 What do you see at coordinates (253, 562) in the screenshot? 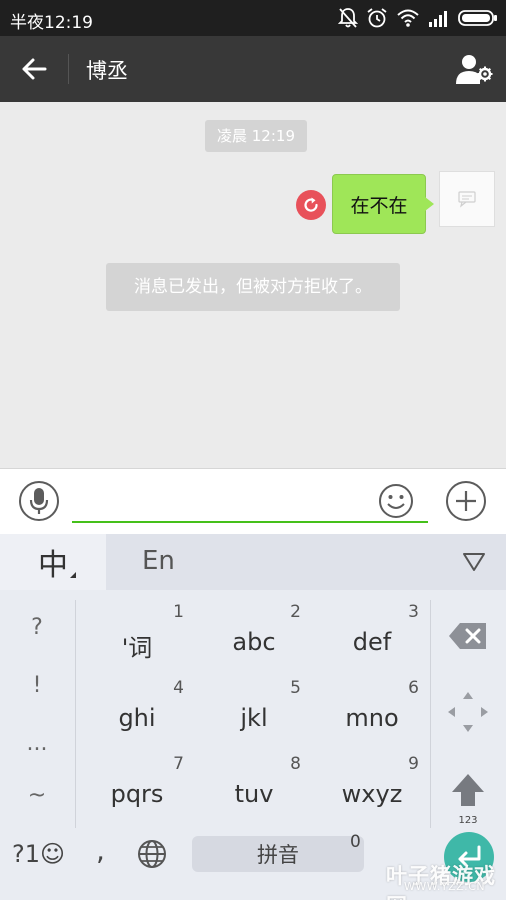
I see `keyboard-mode-bar: 中 En` at bounding box center [253, 562].